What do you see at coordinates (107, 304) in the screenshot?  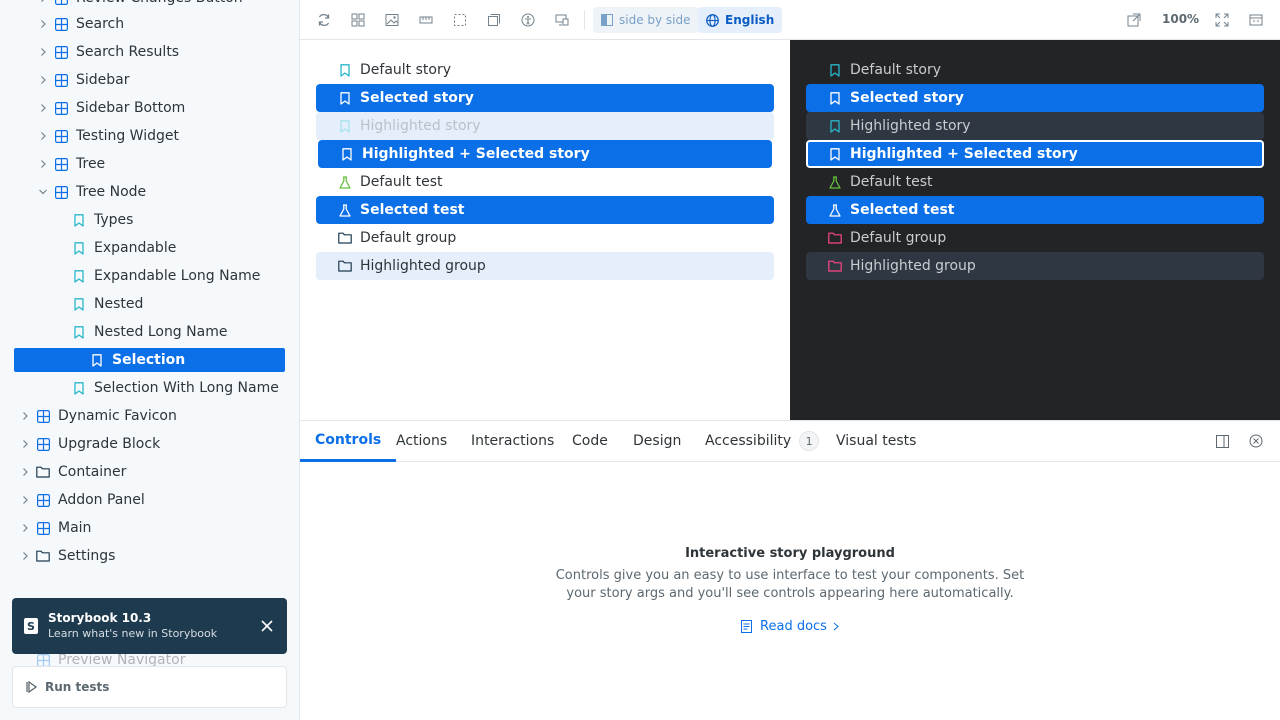 I see `sidebar-item-nested: Nested` at bounding box center [107, 304].